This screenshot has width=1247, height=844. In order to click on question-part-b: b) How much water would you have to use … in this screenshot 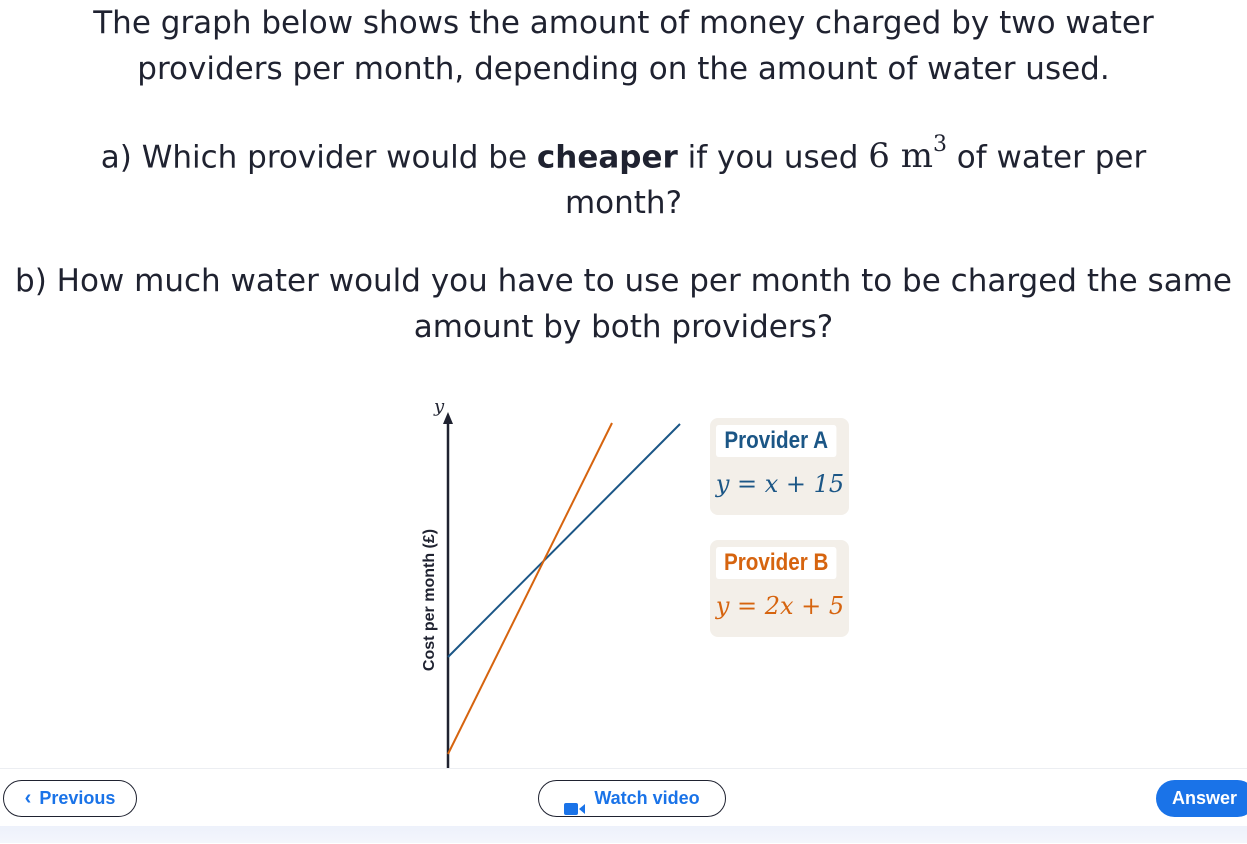, I will do `click(623, 304)`.